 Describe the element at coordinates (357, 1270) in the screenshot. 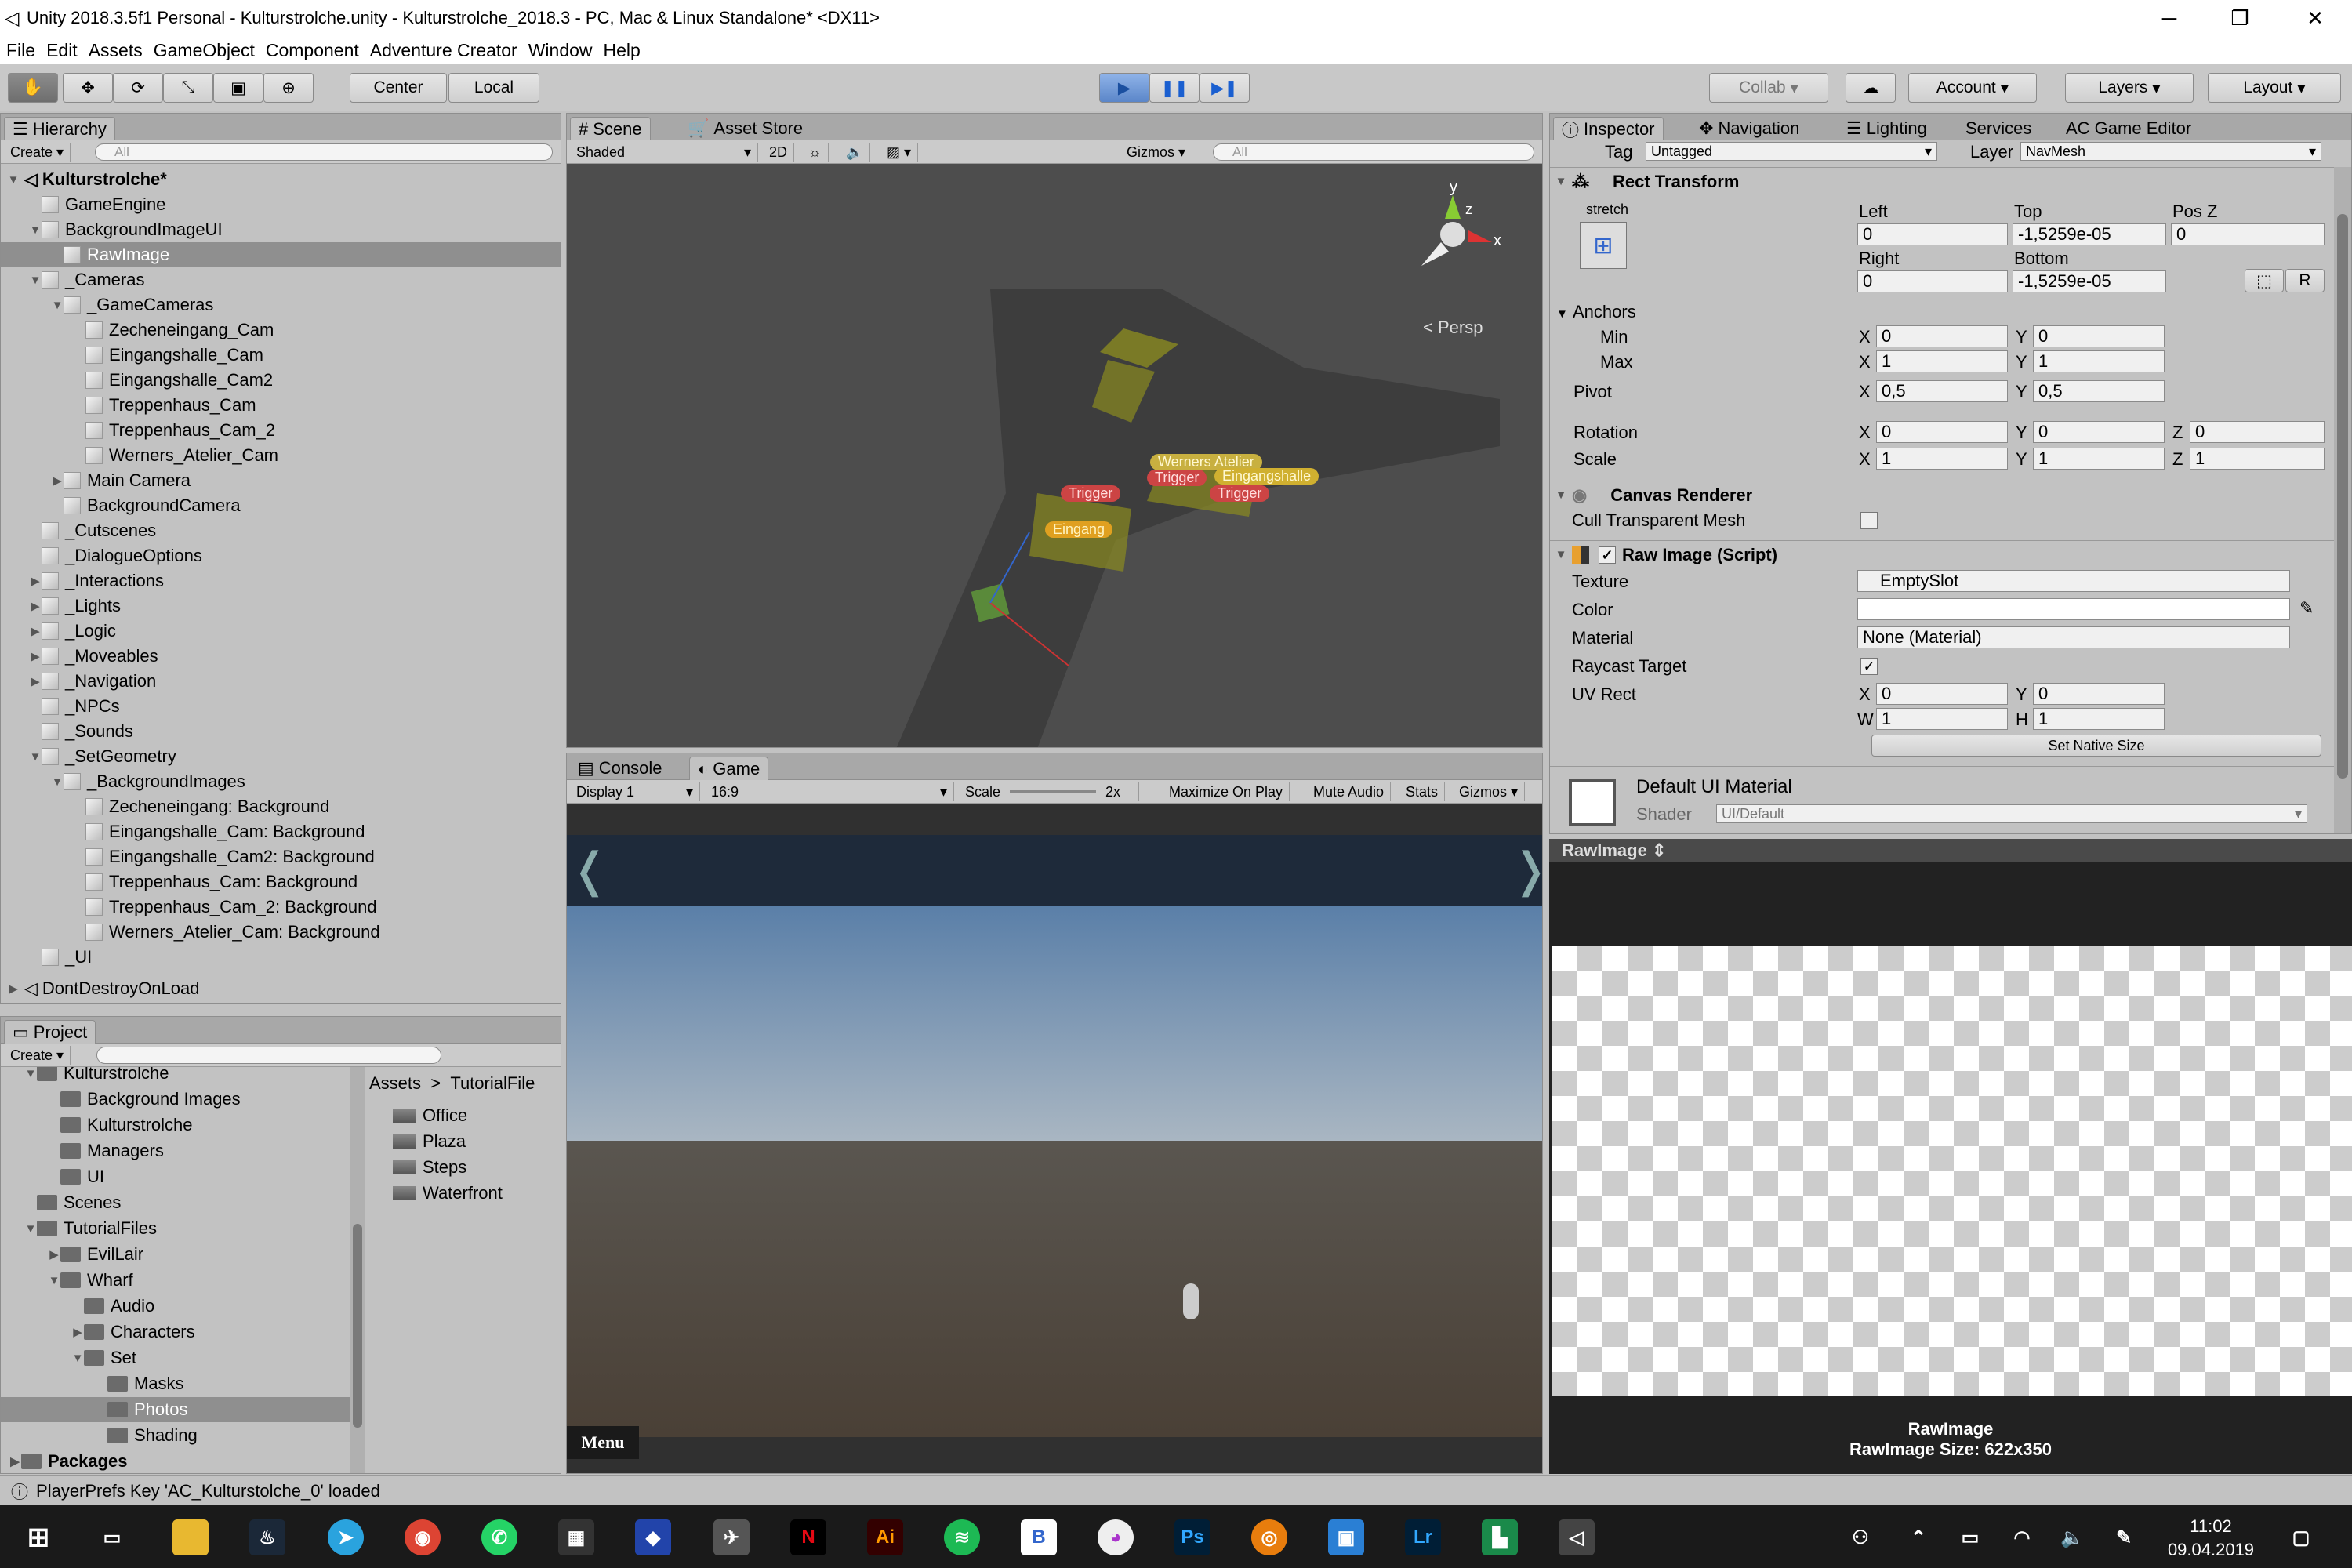

I see `project-scrollbar` at that location.